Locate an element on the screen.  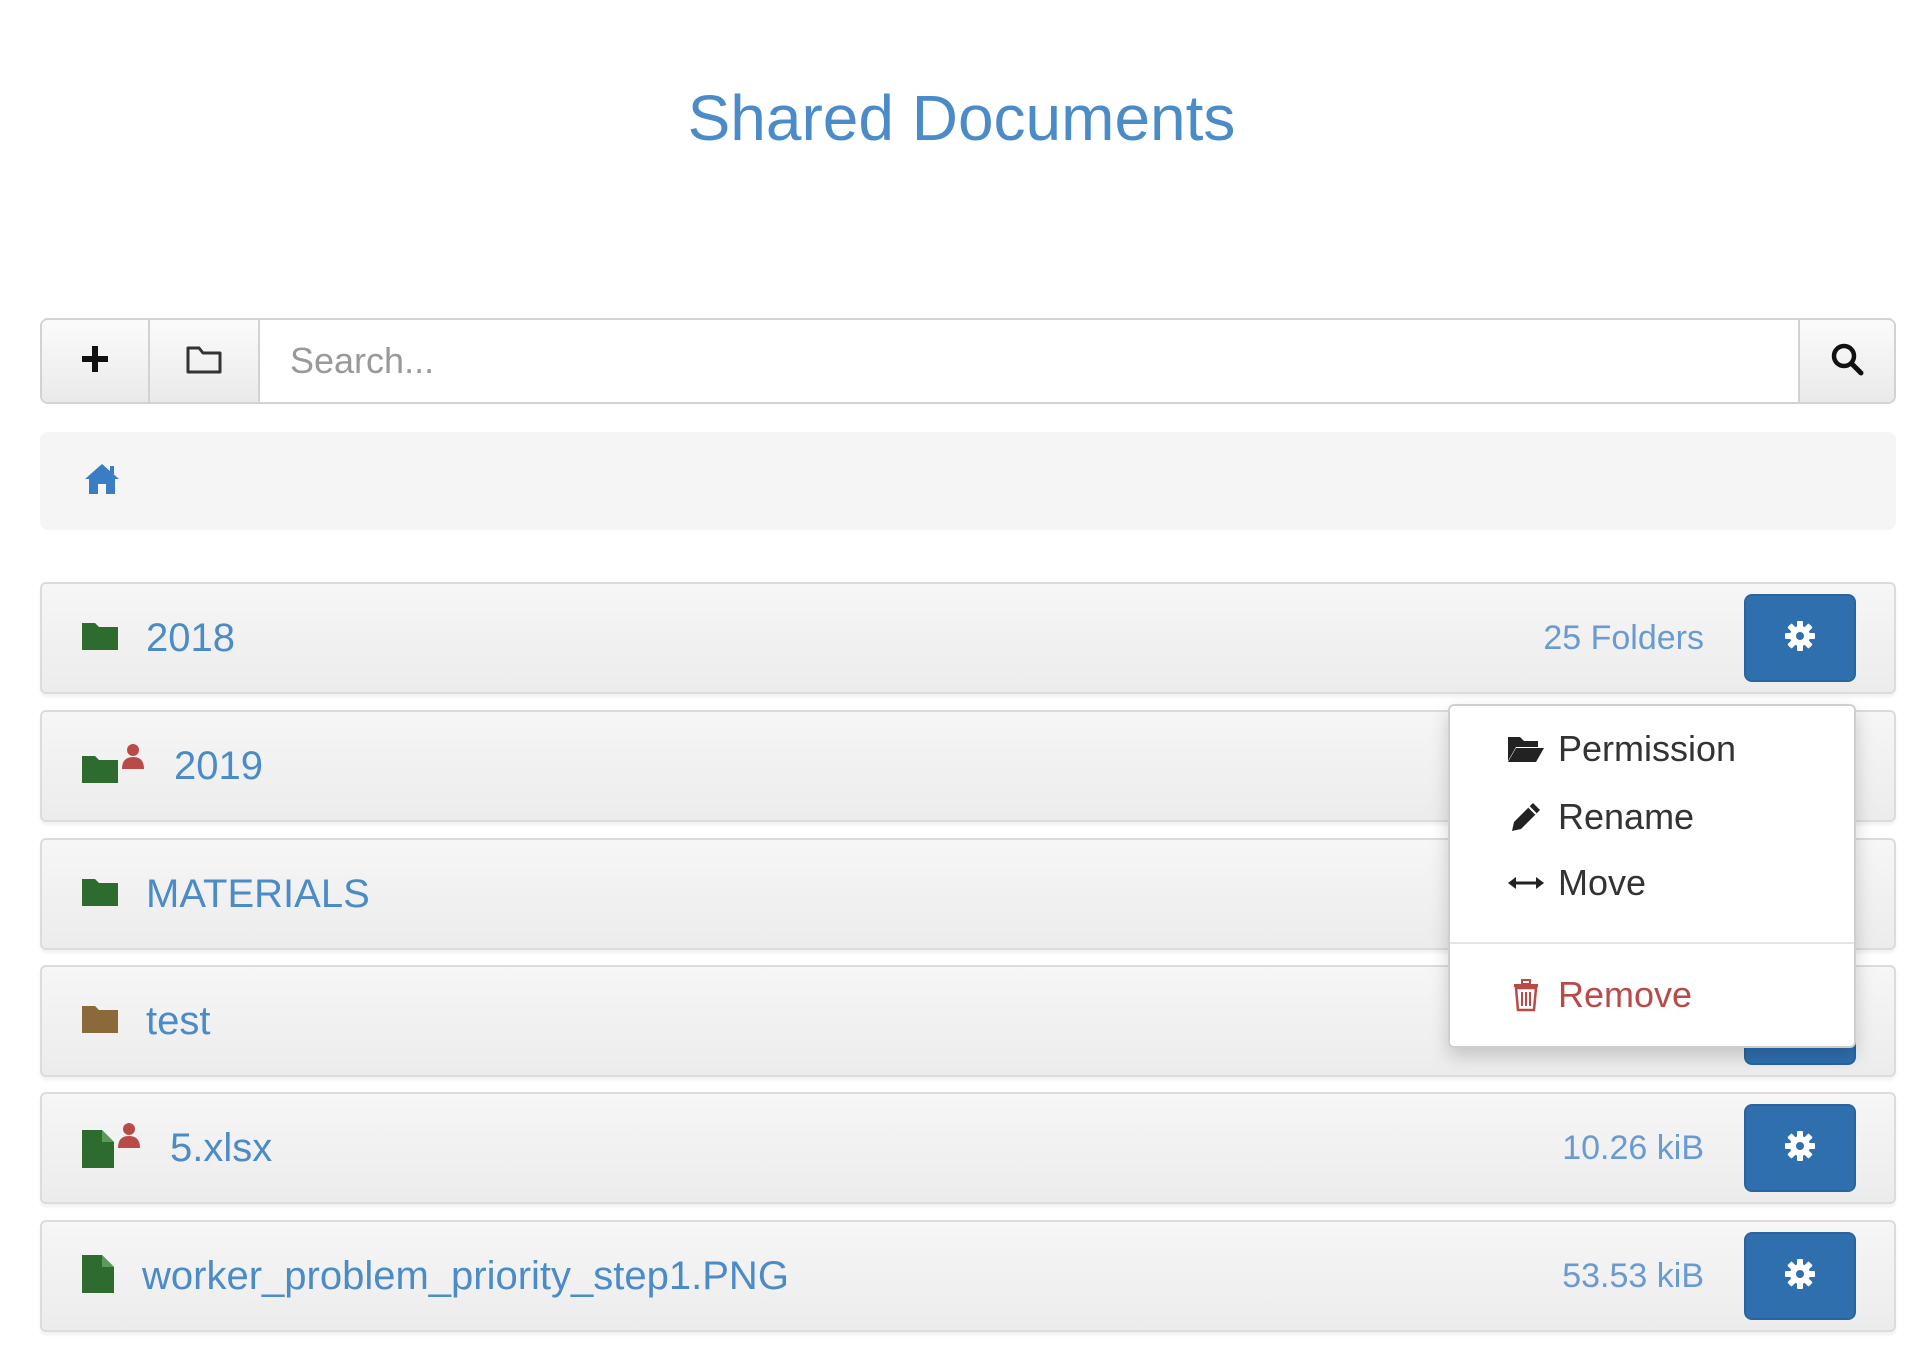
item-name: 2018 is located at coordinates (190, 638).